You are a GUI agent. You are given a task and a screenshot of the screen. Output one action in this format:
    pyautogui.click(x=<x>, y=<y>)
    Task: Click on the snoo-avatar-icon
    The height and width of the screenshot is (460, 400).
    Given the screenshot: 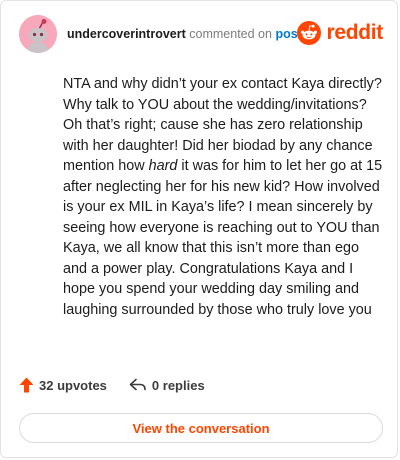 What is the action you would take?
    pyautogui.click(x=38, y=34)
    